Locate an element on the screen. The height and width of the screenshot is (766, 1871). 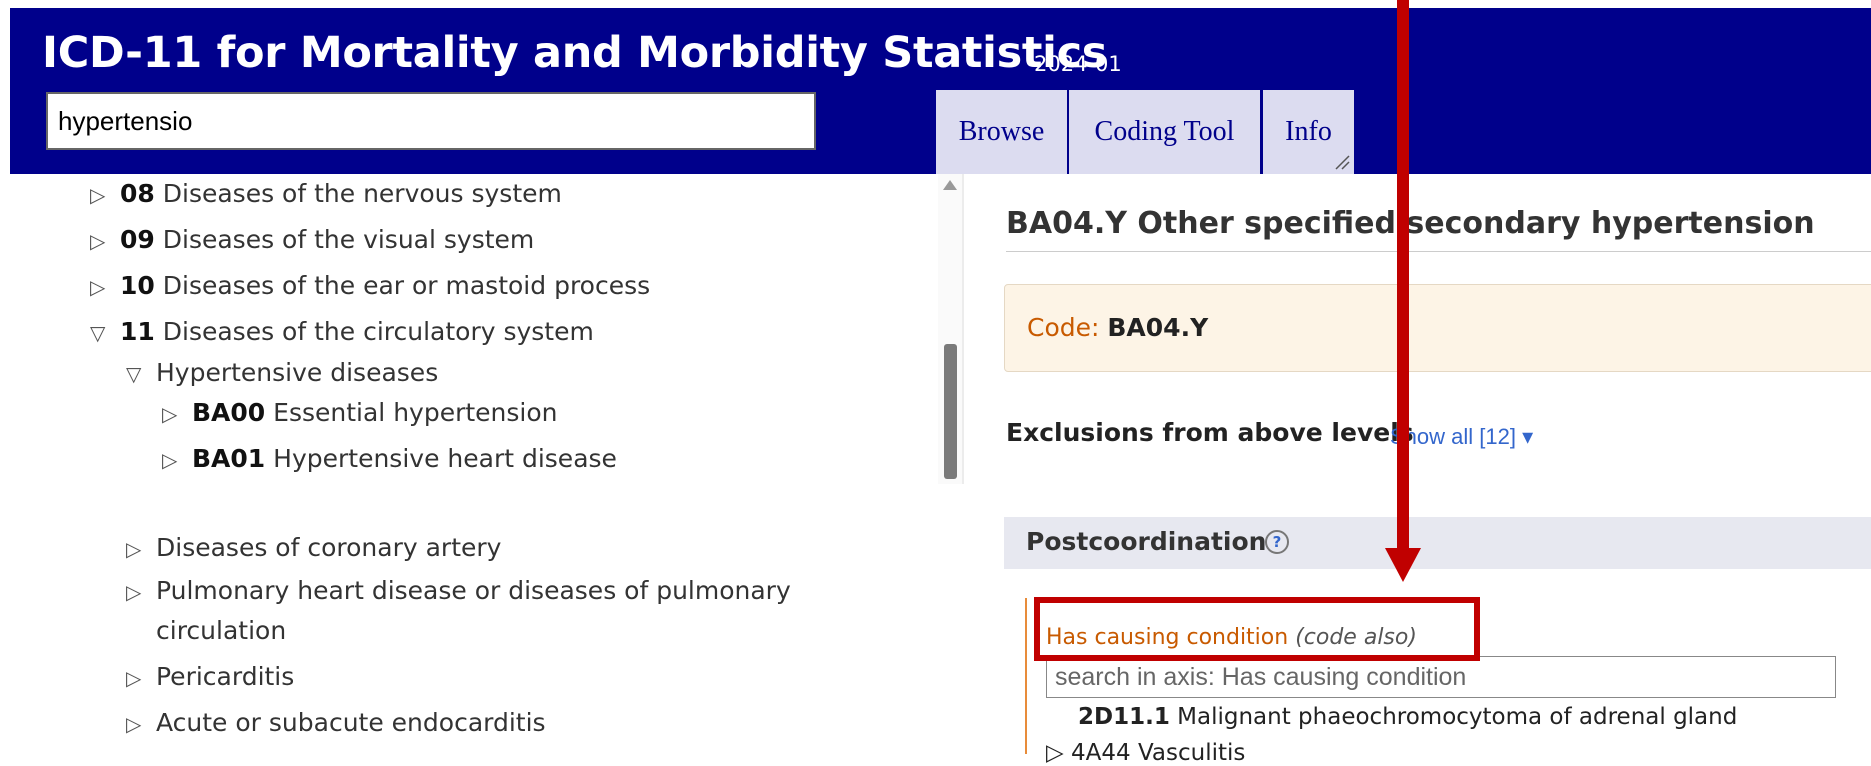
code-box: Code: BA04.Y is located at coordinates (1437, 328).